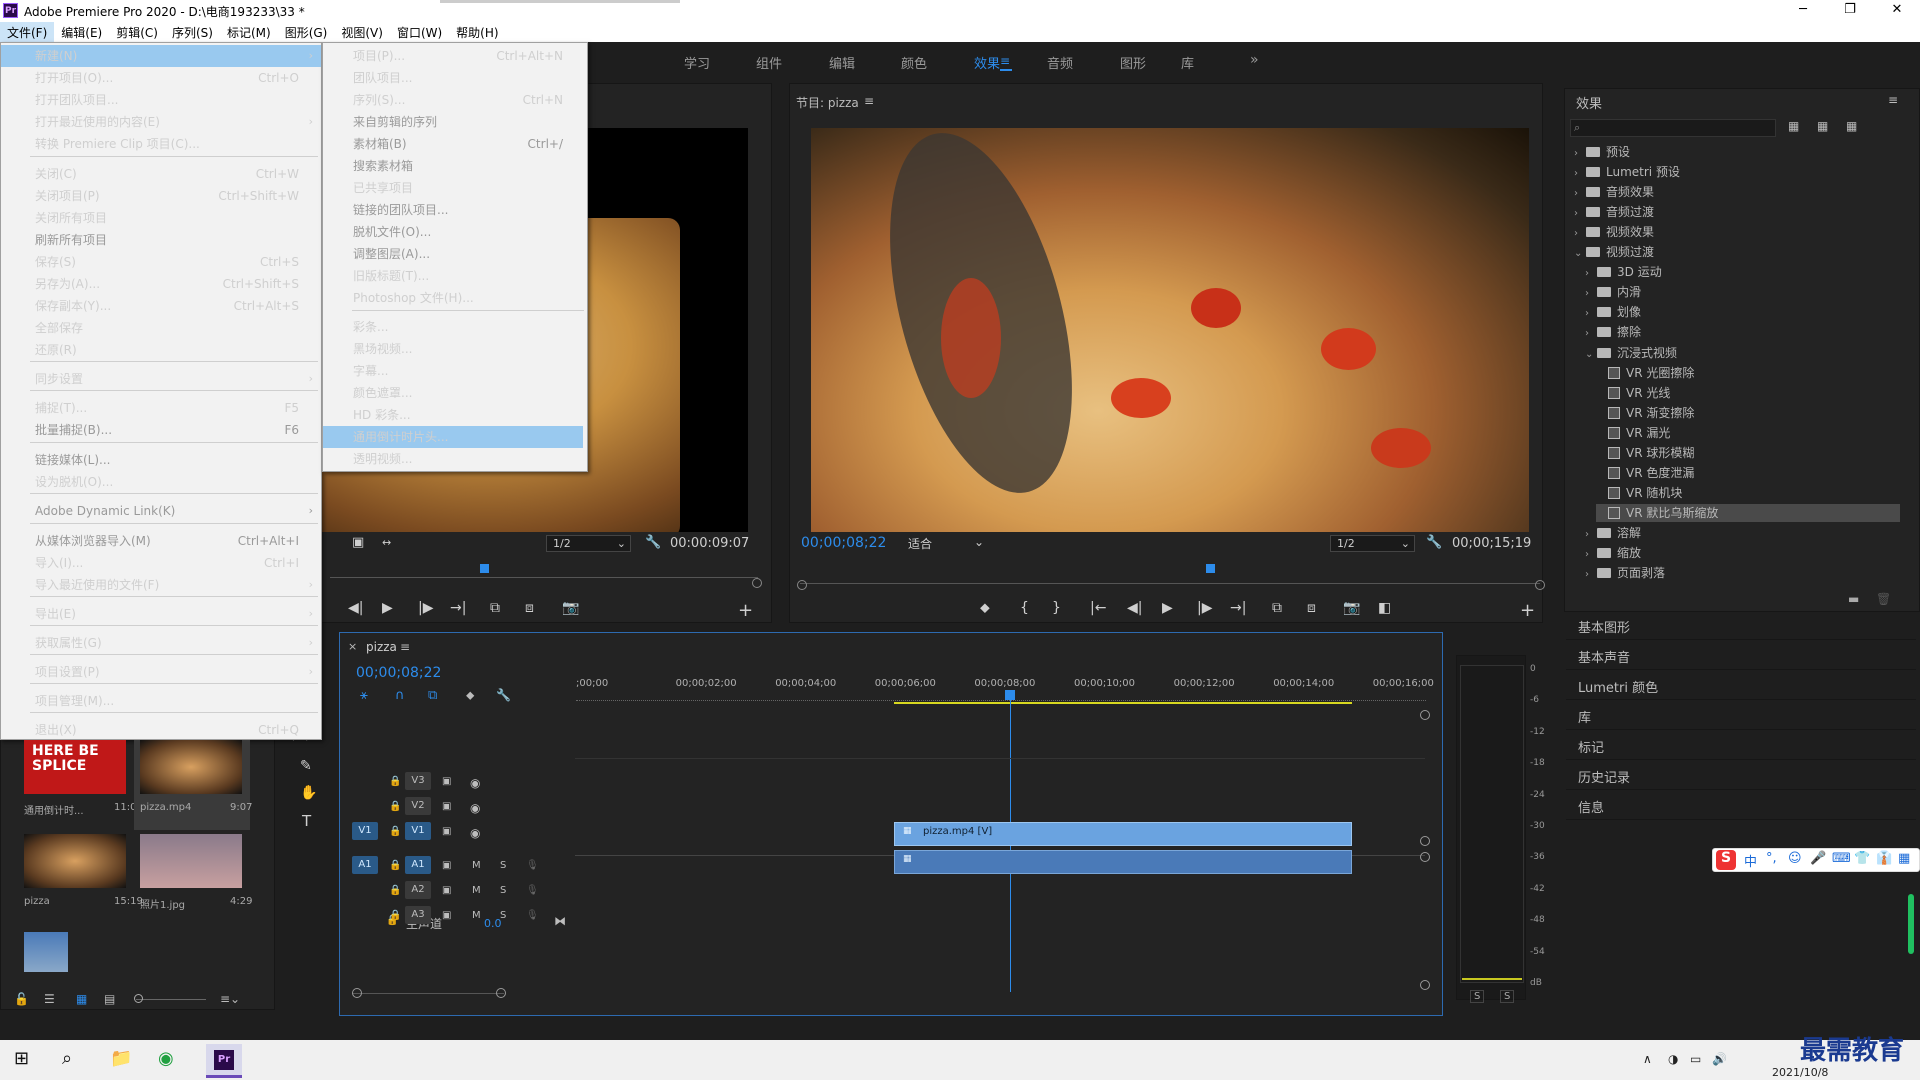 This screenshot has height=1080, width=1920. What do you see at coordinates (1748, 512) in the screenshot?
I see `effects-tree-item: VR 默比乌斯缩放` at bounding box center [1748, 512].